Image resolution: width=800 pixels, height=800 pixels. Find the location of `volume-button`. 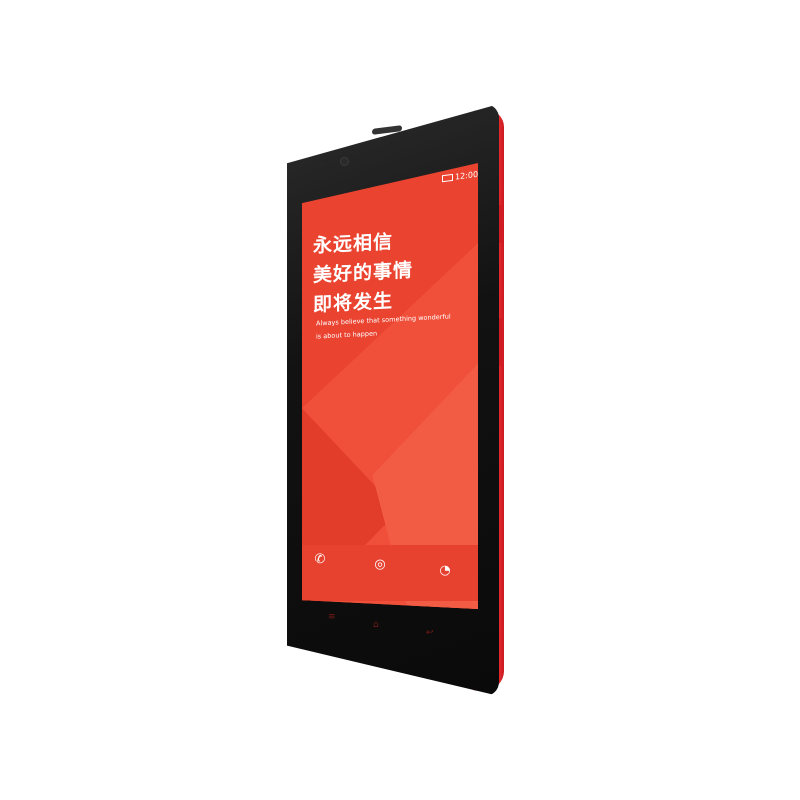

volume-button is located at coordinates (501, 342).